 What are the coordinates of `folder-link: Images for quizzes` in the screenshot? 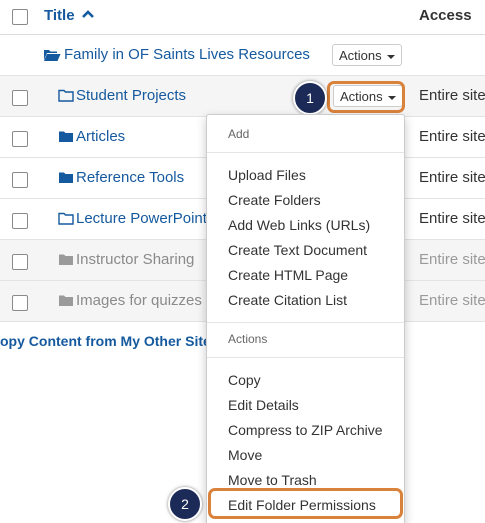 It's located at (139, 300).